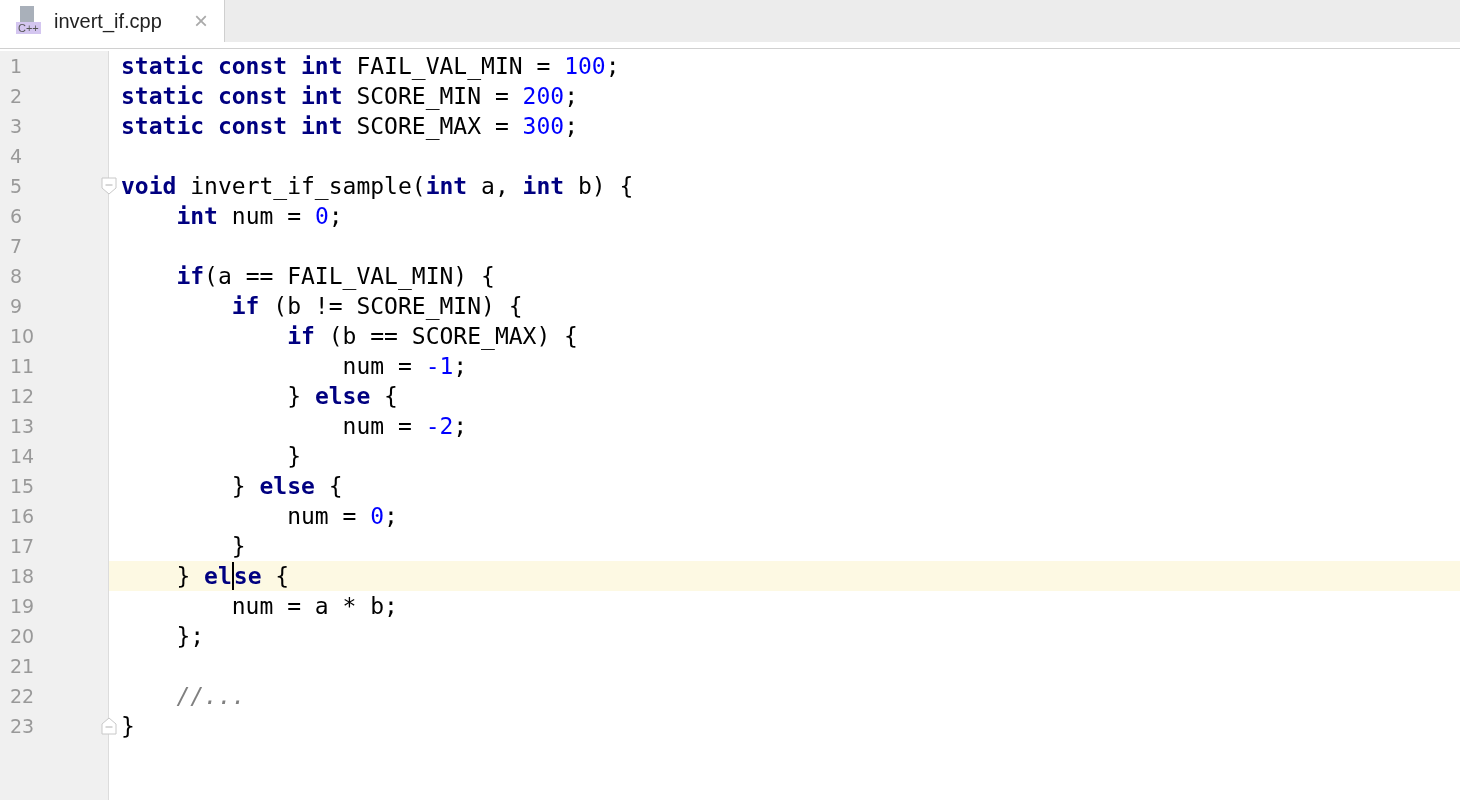 Image resolution: width=1460 pixels, height=800 pixels. I want to click on code-line: void invert_if_sample(int a, int b) {, so click(377, 186).